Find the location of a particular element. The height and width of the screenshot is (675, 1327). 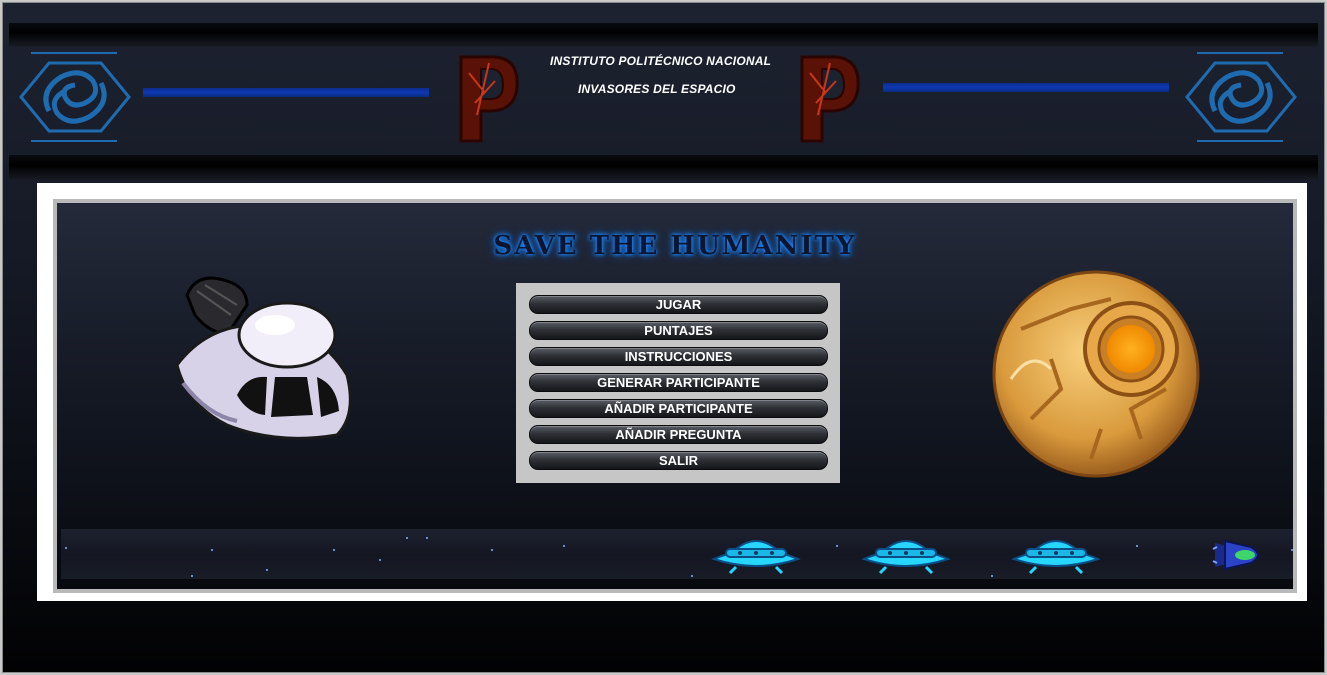

header-right-line is located at coordinates (1026, 87).